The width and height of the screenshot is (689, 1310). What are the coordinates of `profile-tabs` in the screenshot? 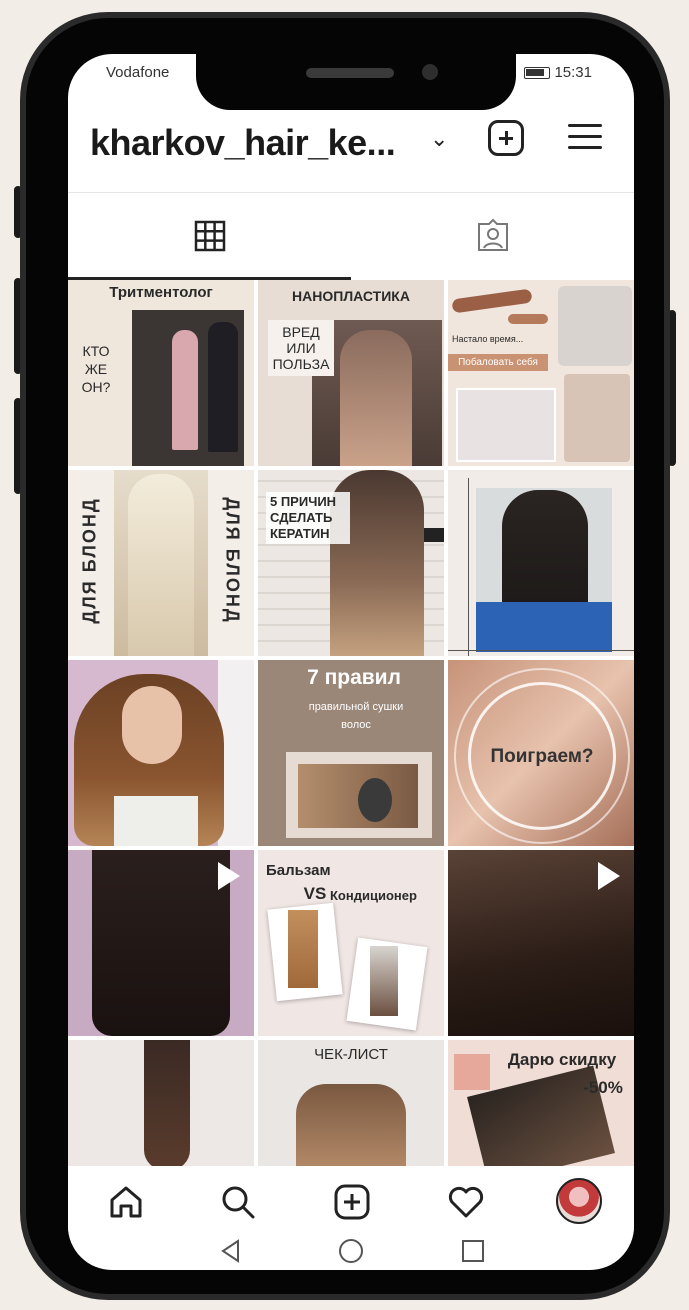 It's located at (351, 237).